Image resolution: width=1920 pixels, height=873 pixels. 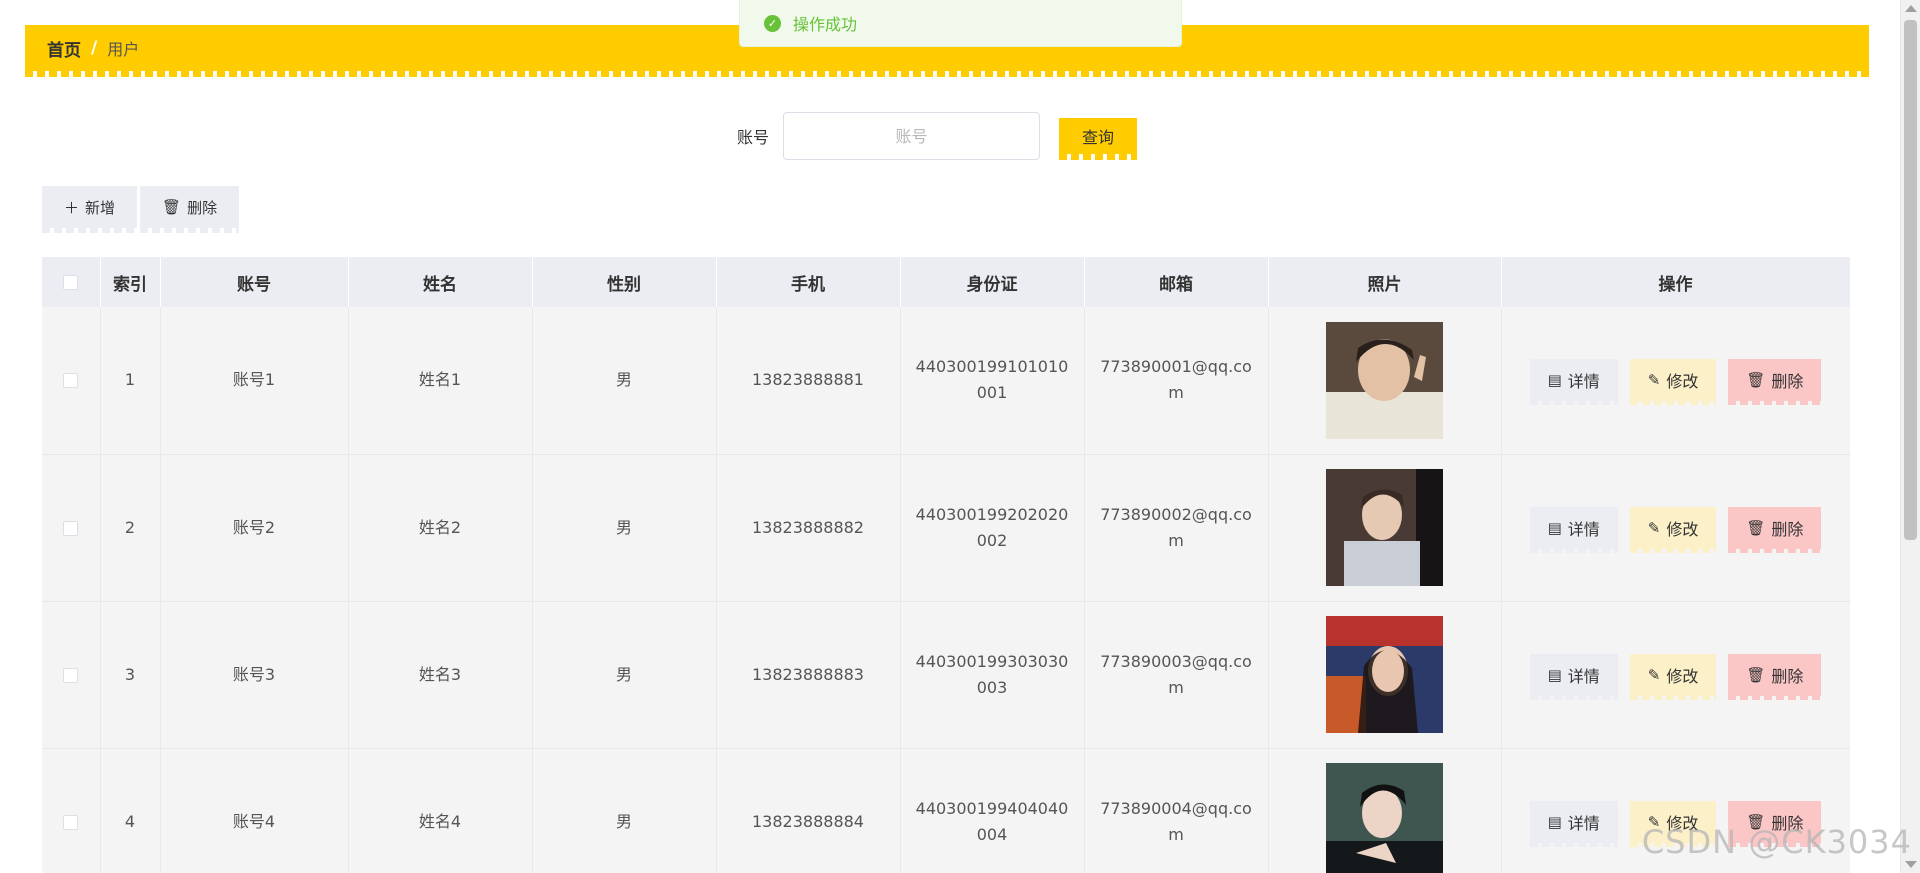 I want to click on scrollbar-thumb, so click(x=1910, y=280).